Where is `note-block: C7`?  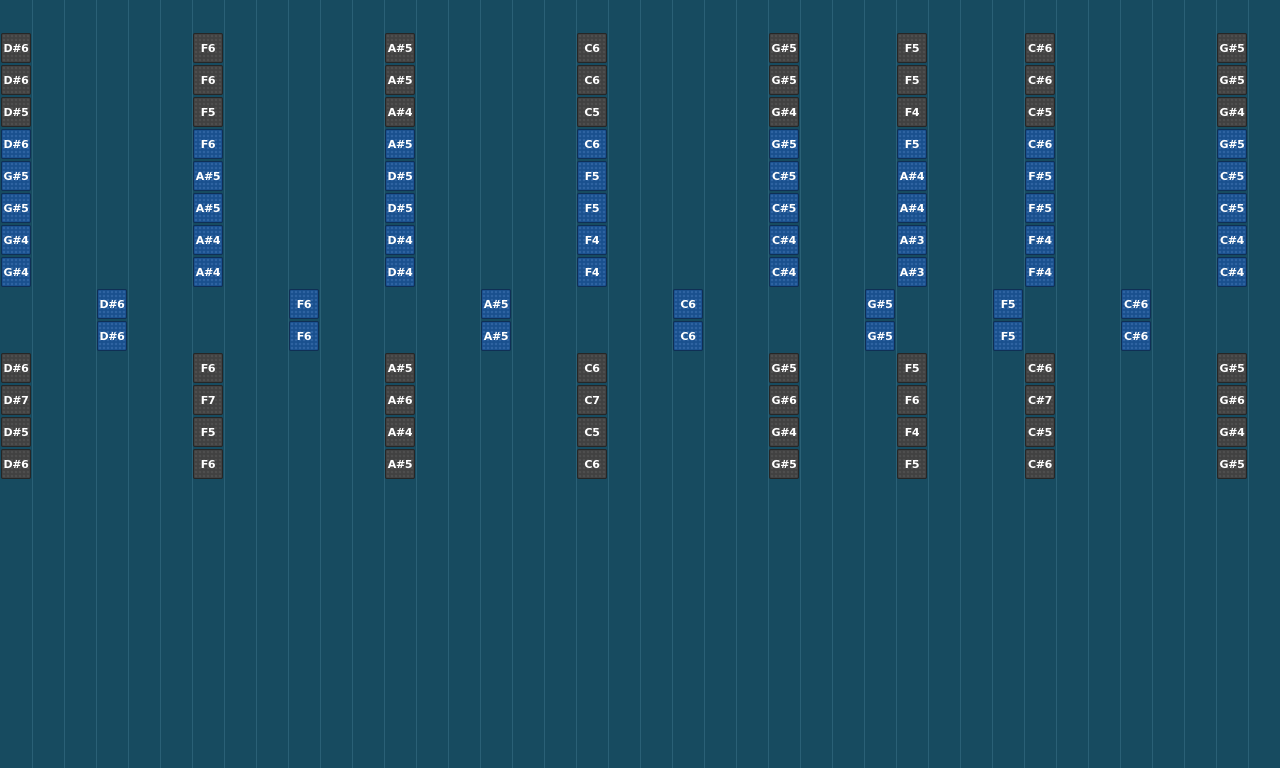 note-block: C7 is located at coordinates (592, 400).